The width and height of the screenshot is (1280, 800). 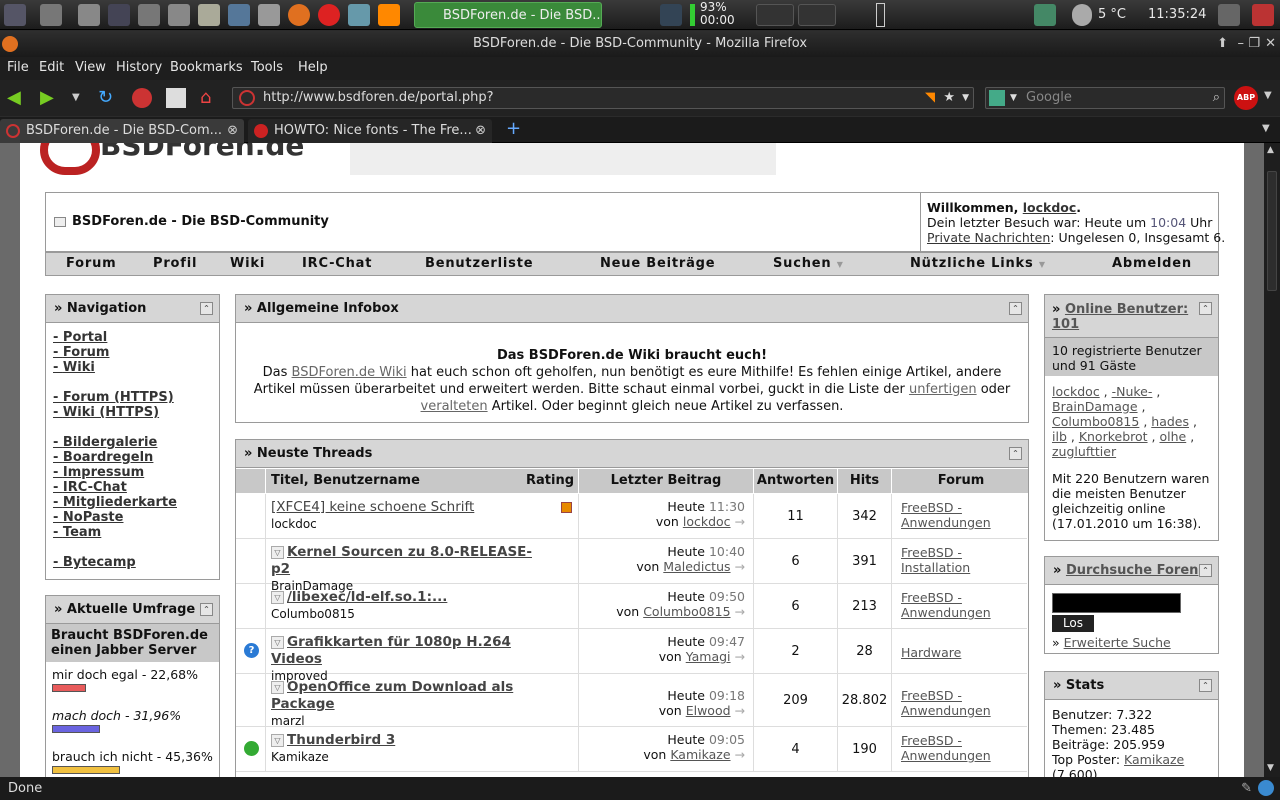 I want to click on forward-icon: ▶, so click(x=50, y=98).